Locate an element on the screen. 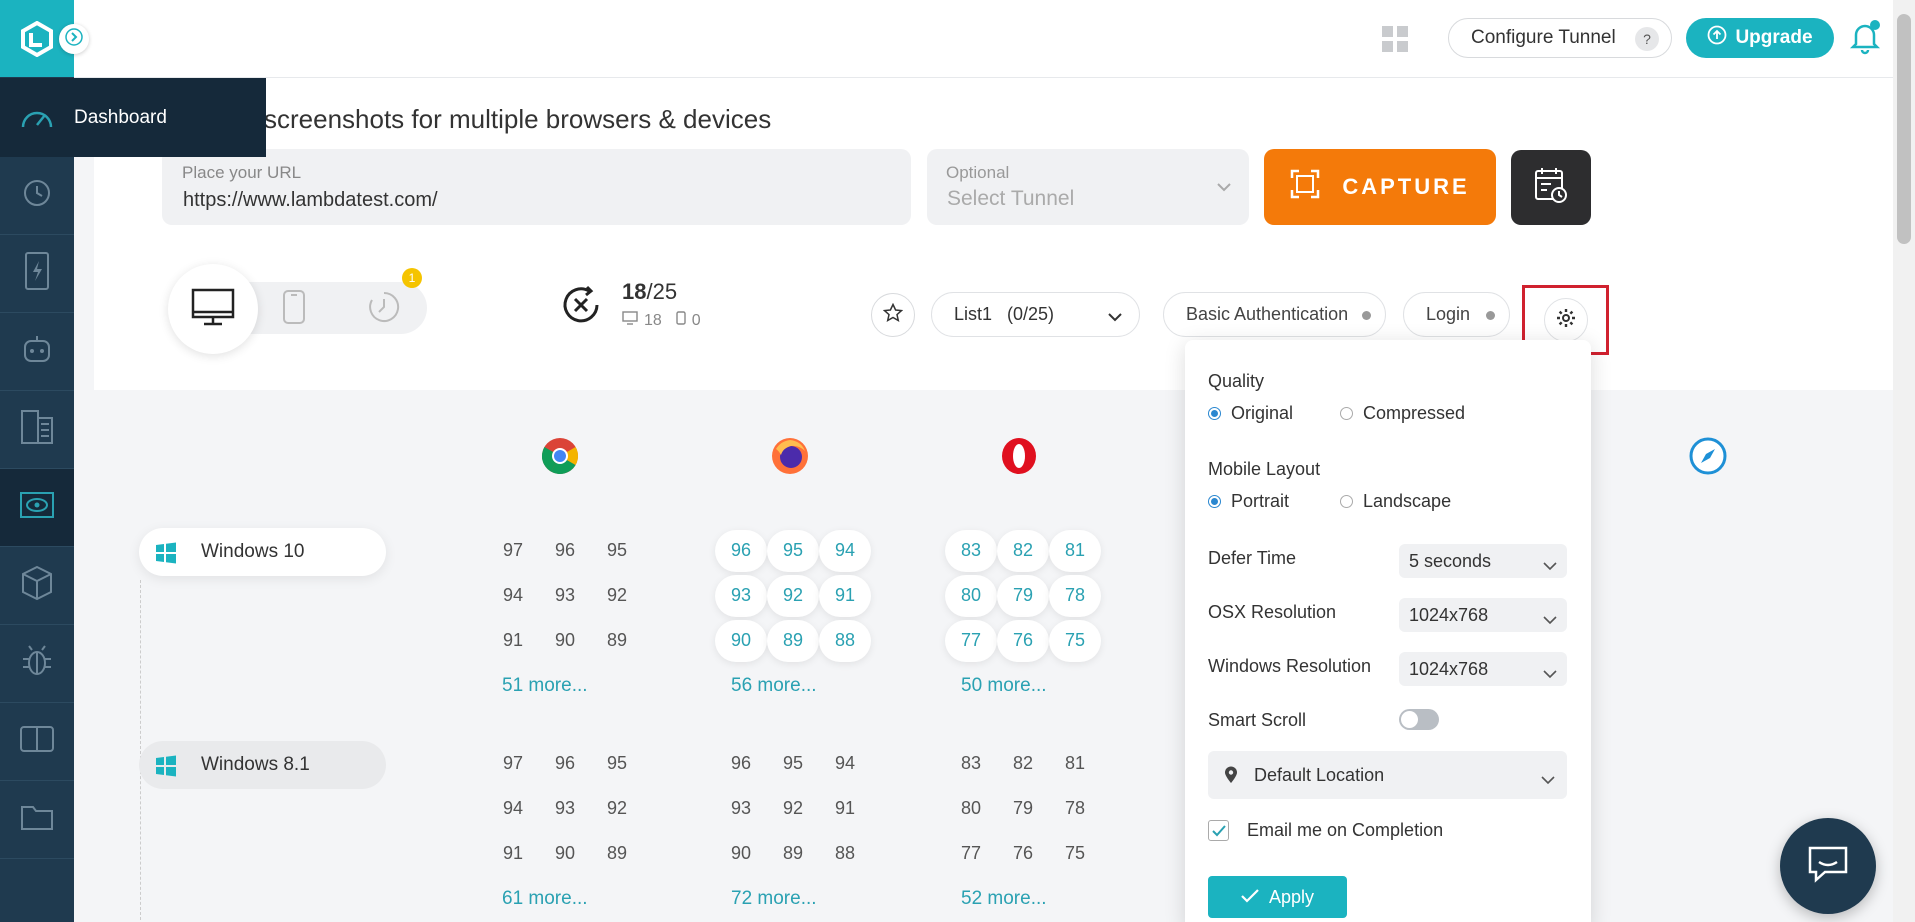 The height and width of the screenshot is (922, 1915). configure-tunnel-button: Configure Tunnel ? is located at coordinates (1560, 38).